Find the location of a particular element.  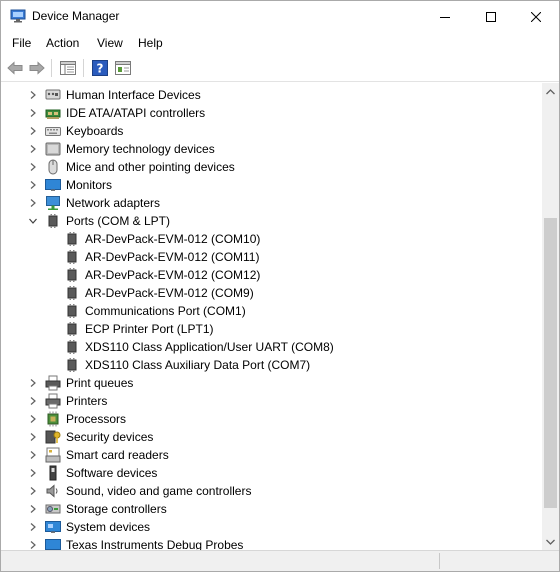

tree-item-smart-card-readers: Smart card readers is located at coordinates (271, 455).